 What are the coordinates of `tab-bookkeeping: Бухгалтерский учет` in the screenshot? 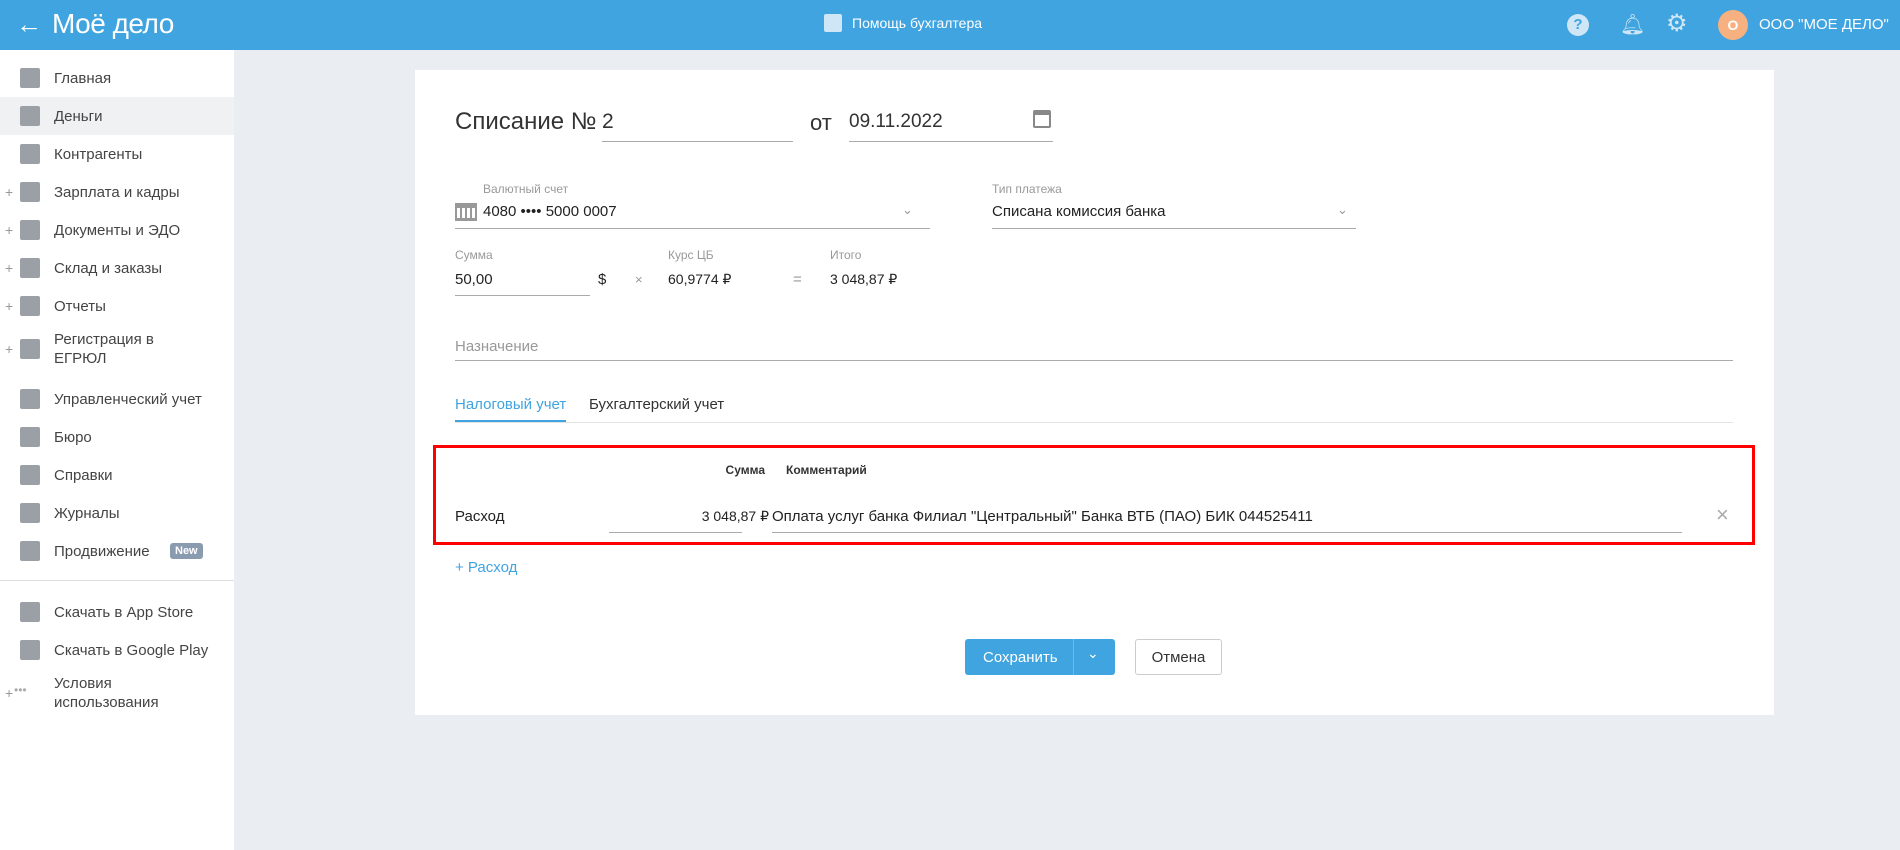 It's located at (656, 404).